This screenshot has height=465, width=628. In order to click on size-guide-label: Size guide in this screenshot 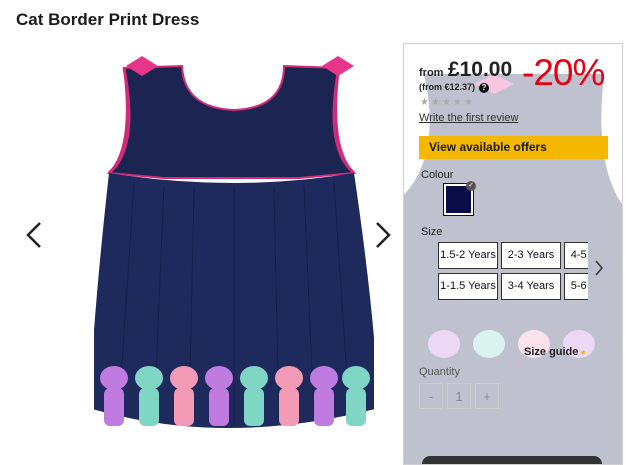, I will do `click(551, 352)`.